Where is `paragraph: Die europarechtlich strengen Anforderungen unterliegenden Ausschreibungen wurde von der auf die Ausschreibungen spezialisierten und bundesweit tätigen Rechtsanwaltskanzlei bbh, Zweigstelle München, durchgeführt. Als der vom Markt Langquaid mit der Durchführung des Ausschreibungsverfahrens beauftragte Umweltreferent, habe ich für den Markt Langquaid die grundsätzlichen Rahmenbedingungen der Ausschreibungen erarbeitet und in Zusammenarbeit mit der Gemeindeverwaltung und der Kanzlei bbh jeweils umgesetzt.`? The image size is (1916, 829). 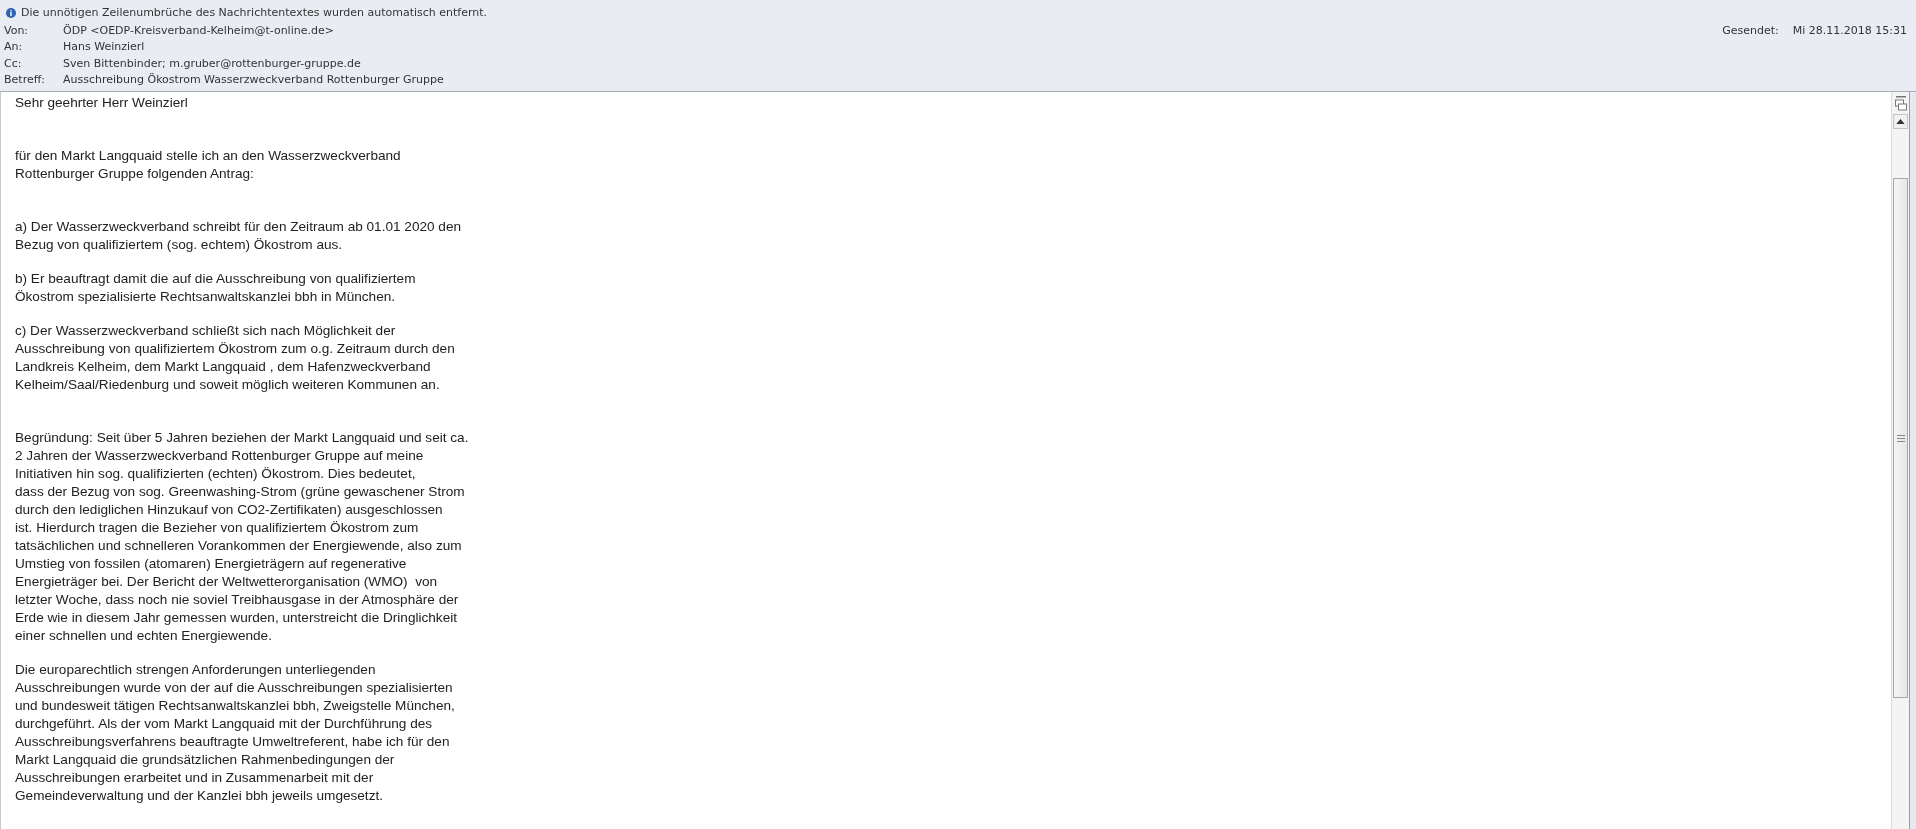 paragraph: Die europarechtlich strengen Anforderungen unterliegenden Ausschreibungen wurde von der auf die Ausschreibungen spezialisierten und bundesweit tätigen Rechtsanwaltskanzlei bbh, Zweigstelle München, durchgeführt. Als der vom Markt Langquaid mit der Durchführung des Ausschreibungsverfahrens beauftragte Umweltreferent, habe ich für den Markt Langquaid die grundsätzlichen Rahmenbedingungen der Ausschreibungen erarbeitet und in Zusammenarbeit mit der Gemeindeverwaltung und der Kanzlei bbh jeweils umgesetzt. is located at coordinates (235, 733).